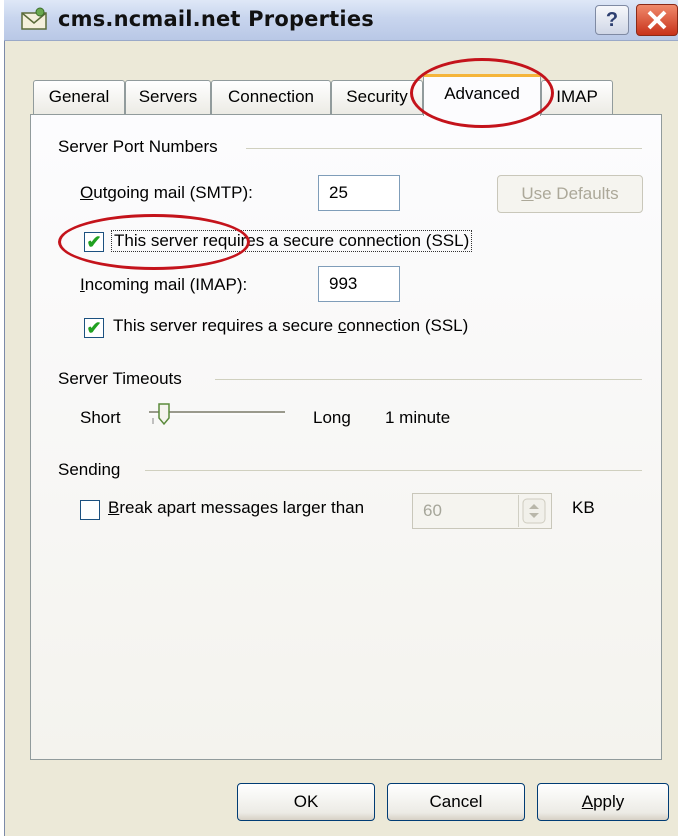 The height and width of the screenshot is (836, 678). Describe the element at coordinates (94, 328) in the screenshot. I see `incoming-ssl-checkbox: ✔` at that location.